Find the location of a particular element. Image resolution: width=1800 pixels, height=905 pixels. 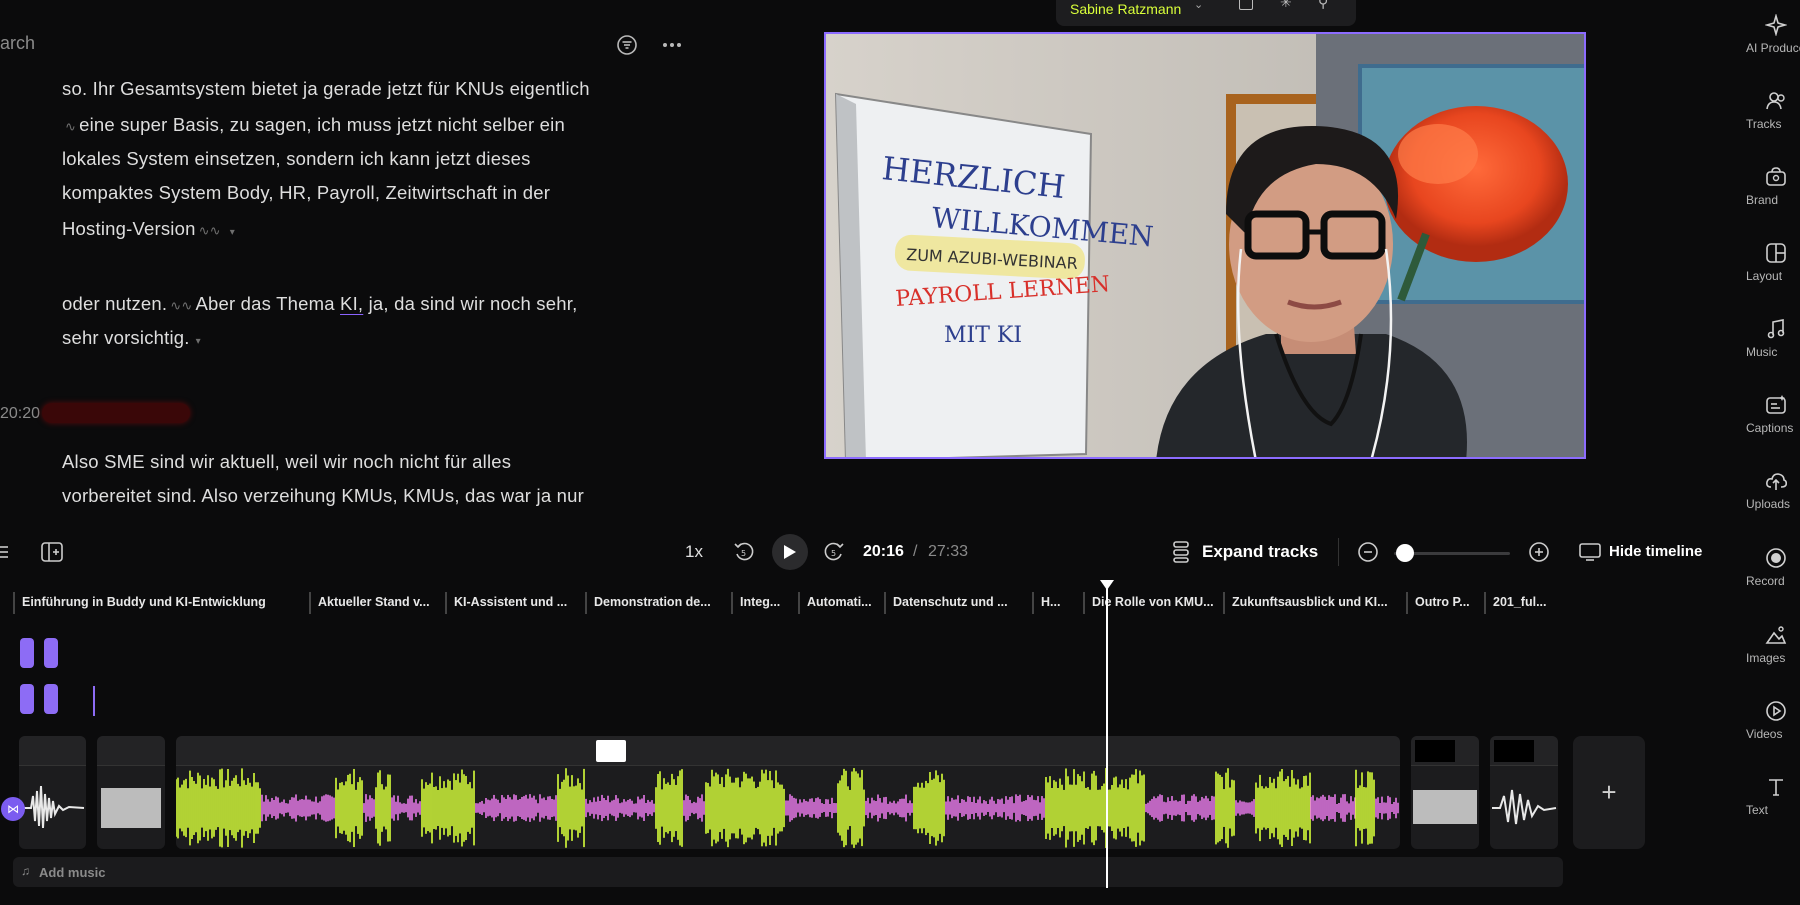

zoom-in-icon is located at coordinates (1539, 552).